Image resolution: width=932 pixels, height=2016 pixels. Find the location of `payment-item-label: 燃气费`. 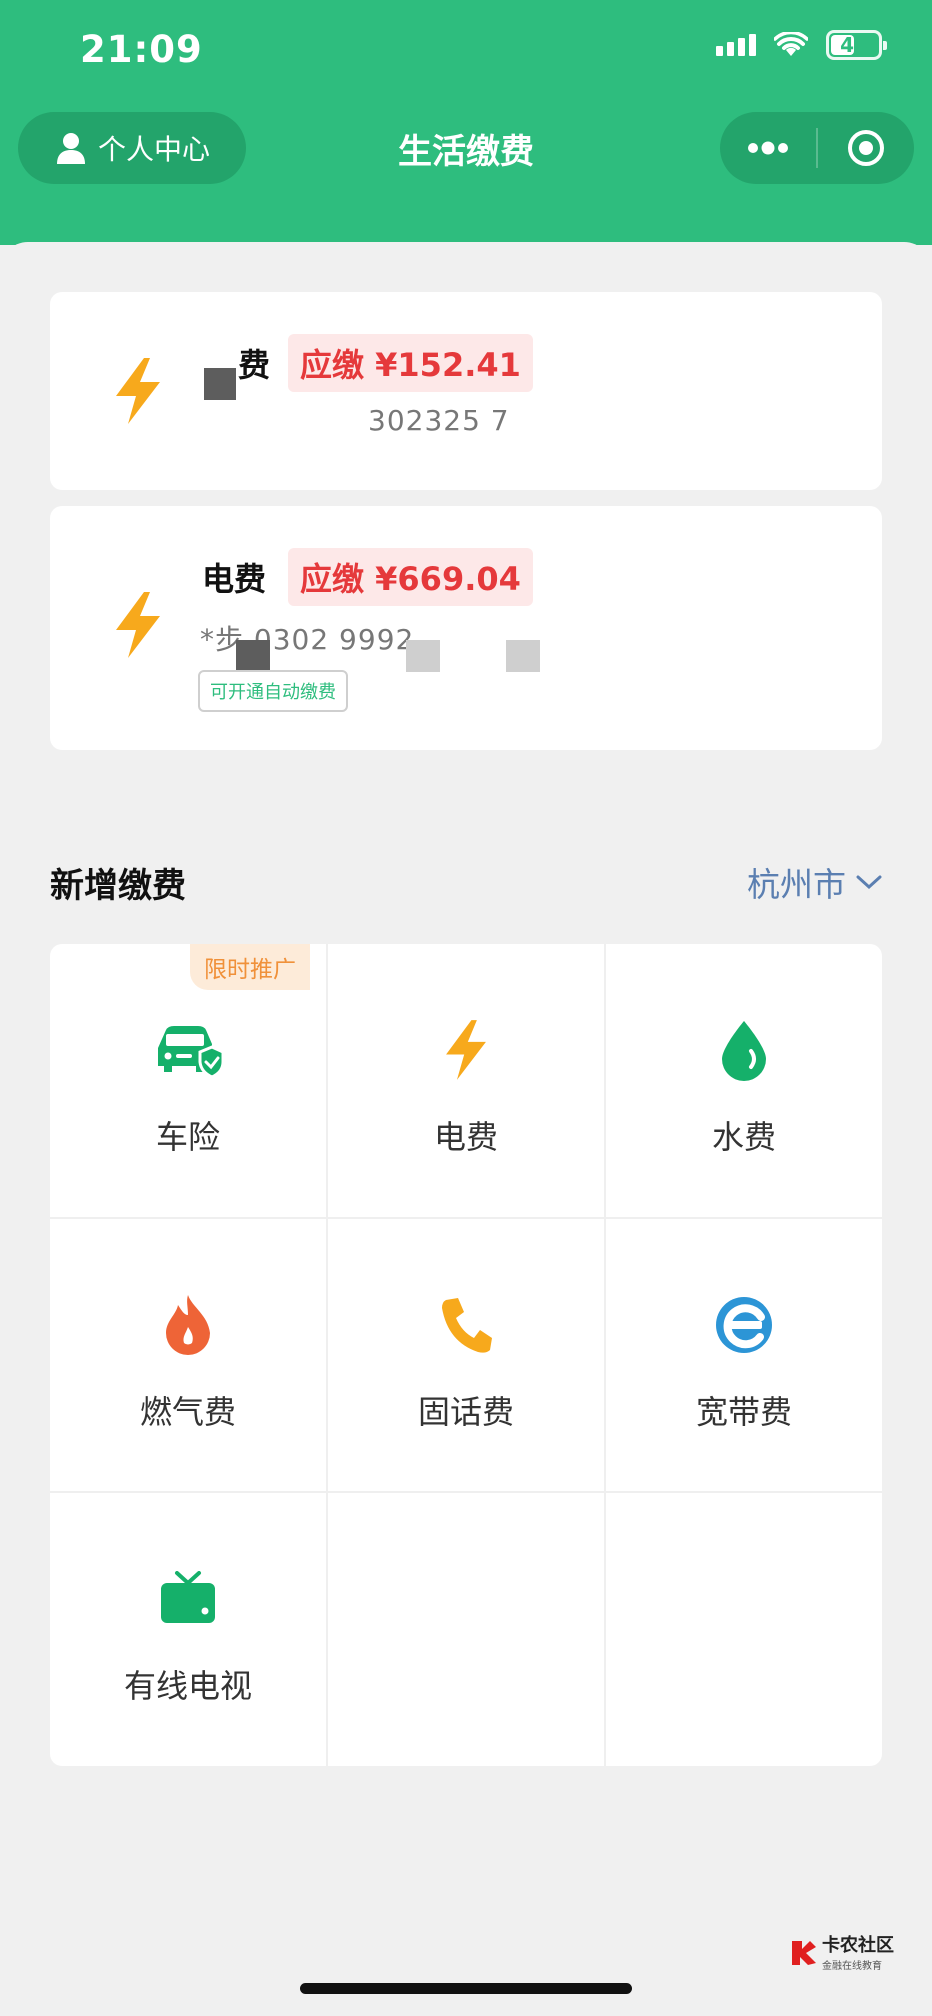

payment-item-label: 燃气费 is located at coordinates (187, 1412).